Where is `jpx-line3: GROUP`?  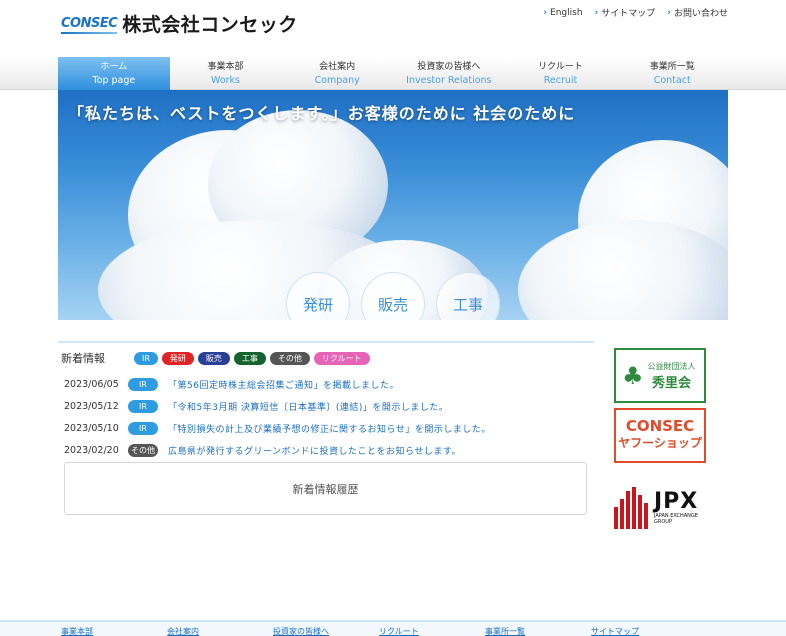 jpx-line3: GROUP is located at coordinates (663, 522).